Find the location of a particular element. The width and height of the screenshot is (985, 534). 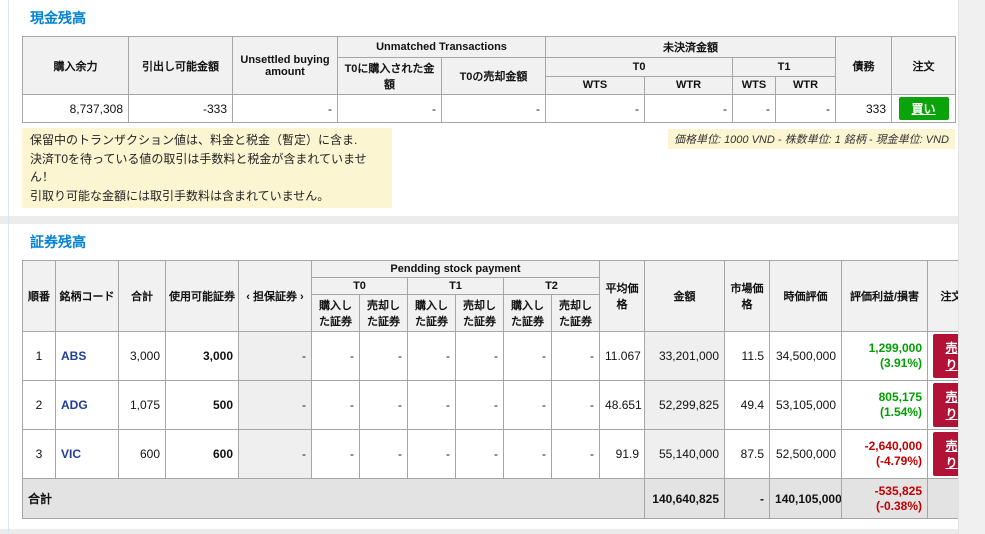

cell-t0-bought: - is located at coordinates (389, 108).